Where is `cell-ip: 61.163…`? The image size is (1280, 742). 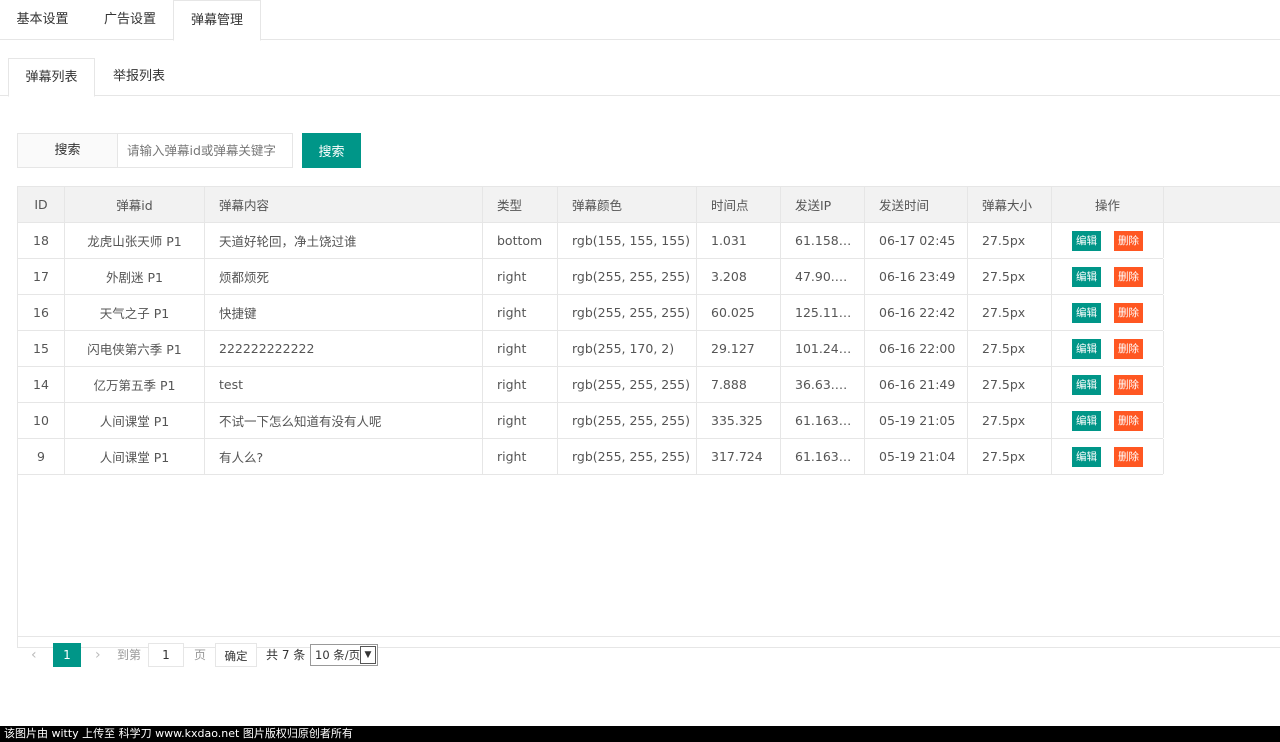 cell-ip: 61.163… is located at coordinates (823, 456).